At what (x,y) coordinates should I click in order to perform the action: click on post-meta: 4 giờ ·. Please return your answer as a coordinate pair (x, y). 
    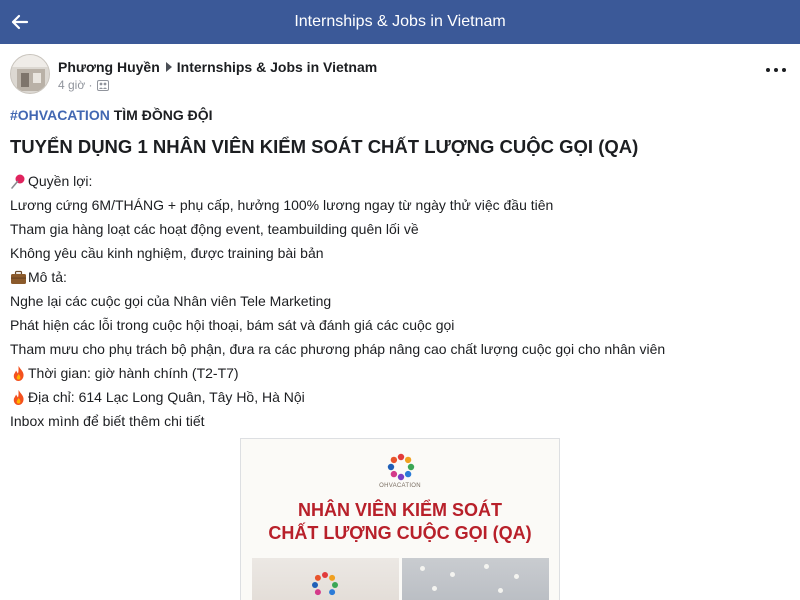
    Looking at the image, I should click on (83, 85).